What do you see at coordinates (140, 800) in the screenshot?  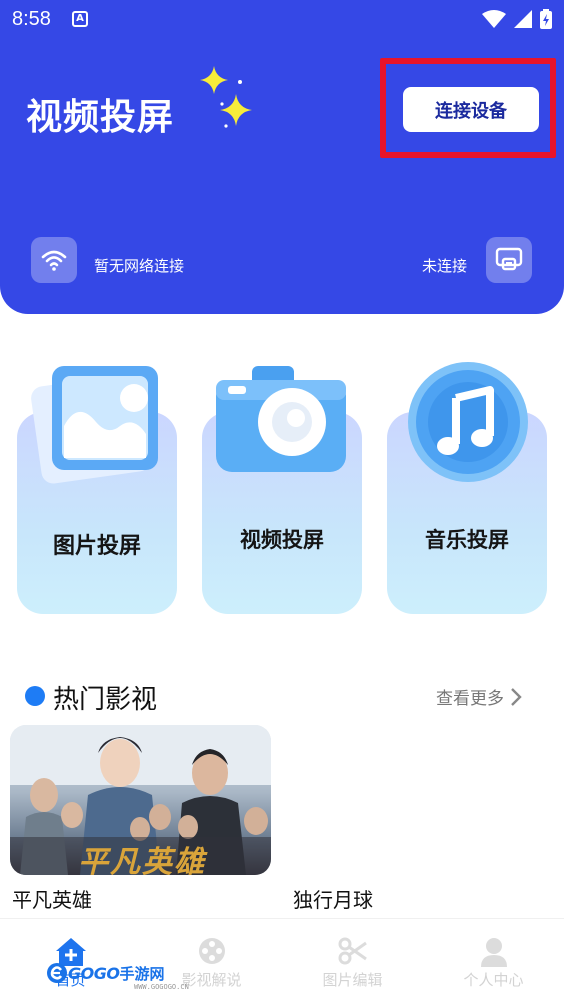 I see `movie-poster-1: 平凡英雄` at bounding box center [140, 800].